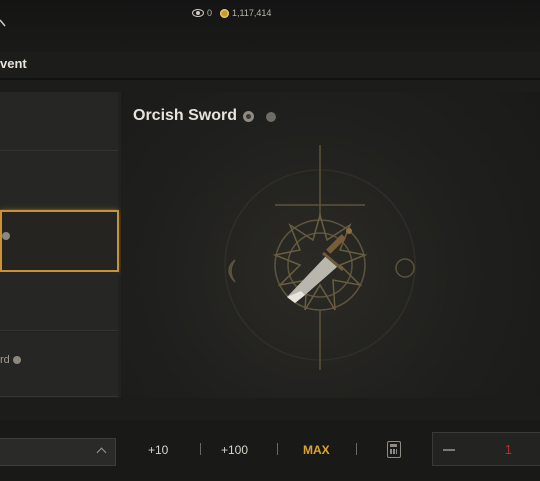 The image size is (540, 481). Describe the element at coordinates (59, 364) in the screenshot. I see `list-item: rd` at that location.